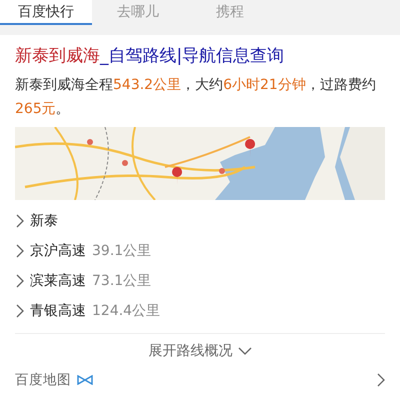 Image resolution: width=400 pixels, height=400 pixels. Describe the element at coordinates (58, 311) in the screenshot. I see `route-step: 青银高速` at that location.